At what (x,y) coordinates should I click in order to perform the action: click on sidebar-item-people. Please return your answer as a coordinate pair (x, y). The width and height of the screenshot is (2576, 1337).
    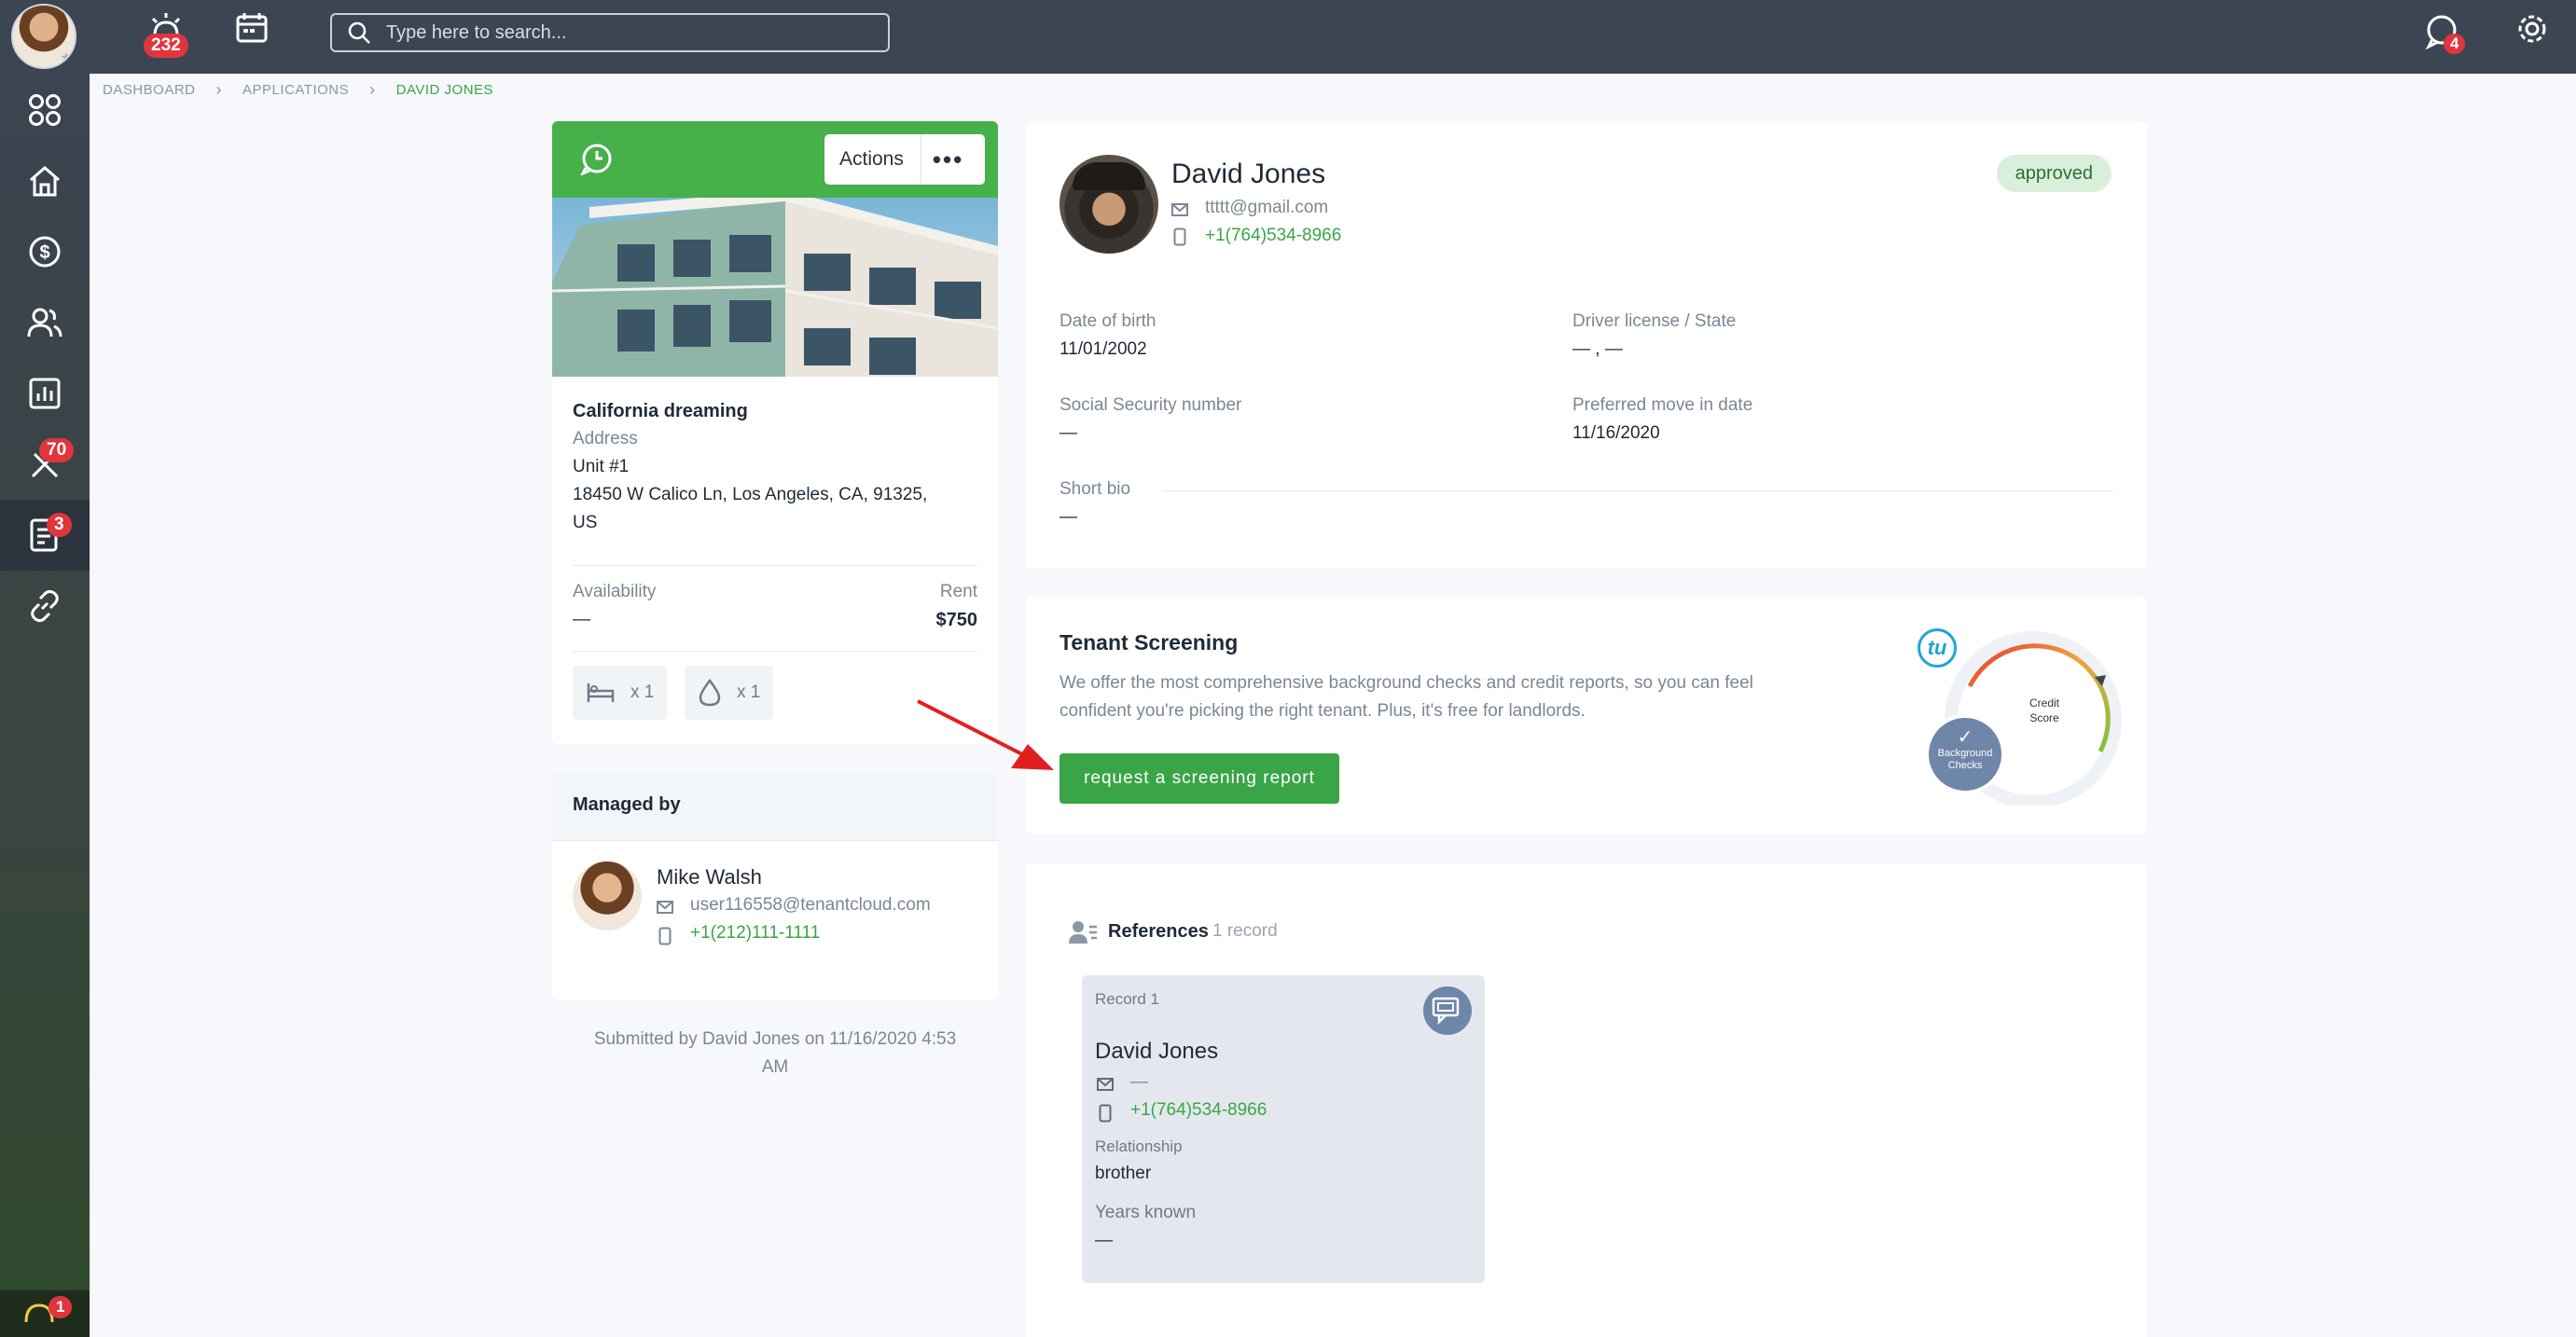
    Looking at the image, I should click on (45, 323).